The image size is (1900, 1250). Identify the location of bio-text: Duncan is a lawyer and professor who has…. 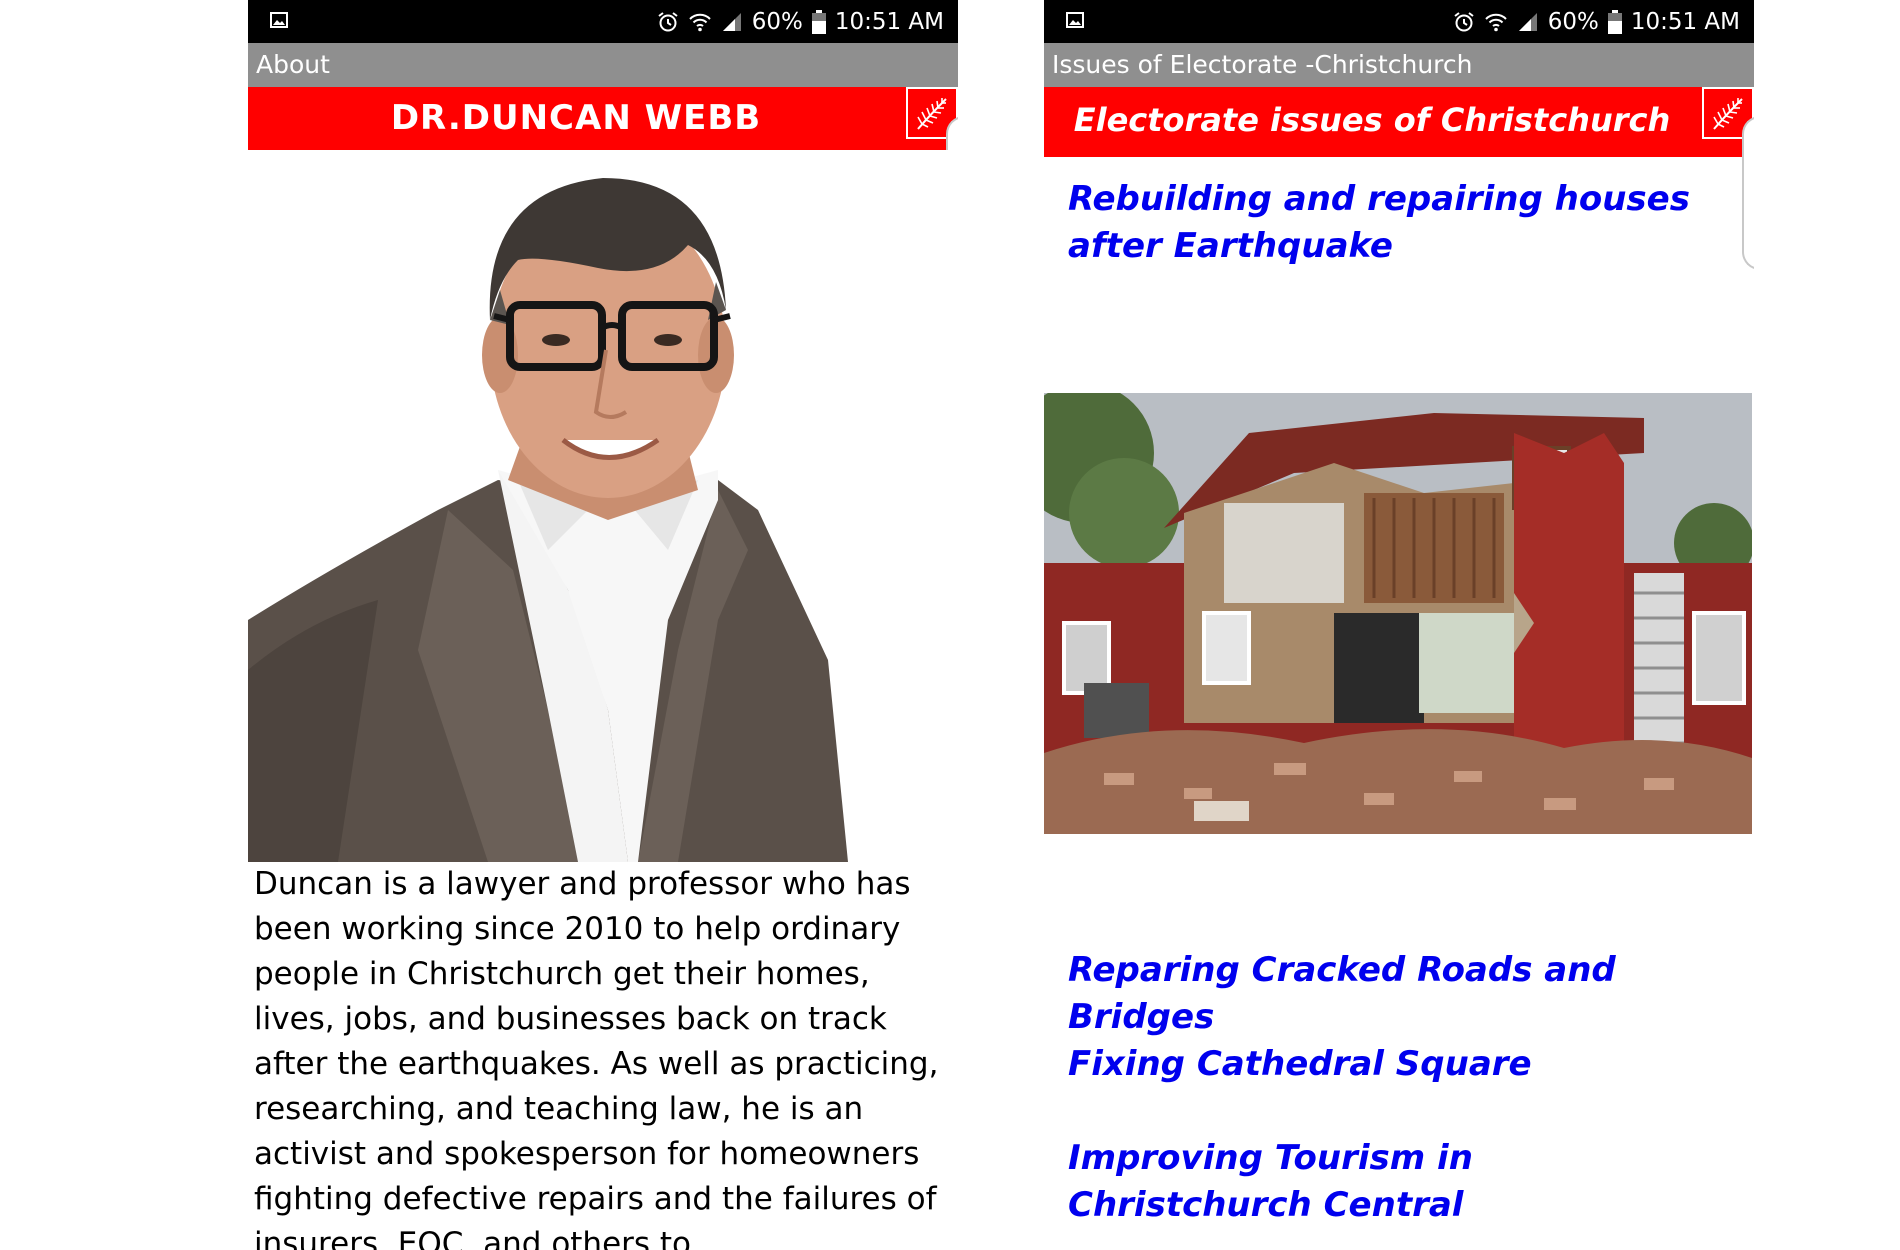
(596, 1058).